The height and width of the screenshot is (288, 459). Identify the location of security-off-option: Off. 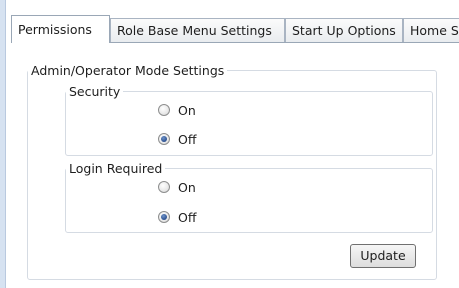
(177, 139).